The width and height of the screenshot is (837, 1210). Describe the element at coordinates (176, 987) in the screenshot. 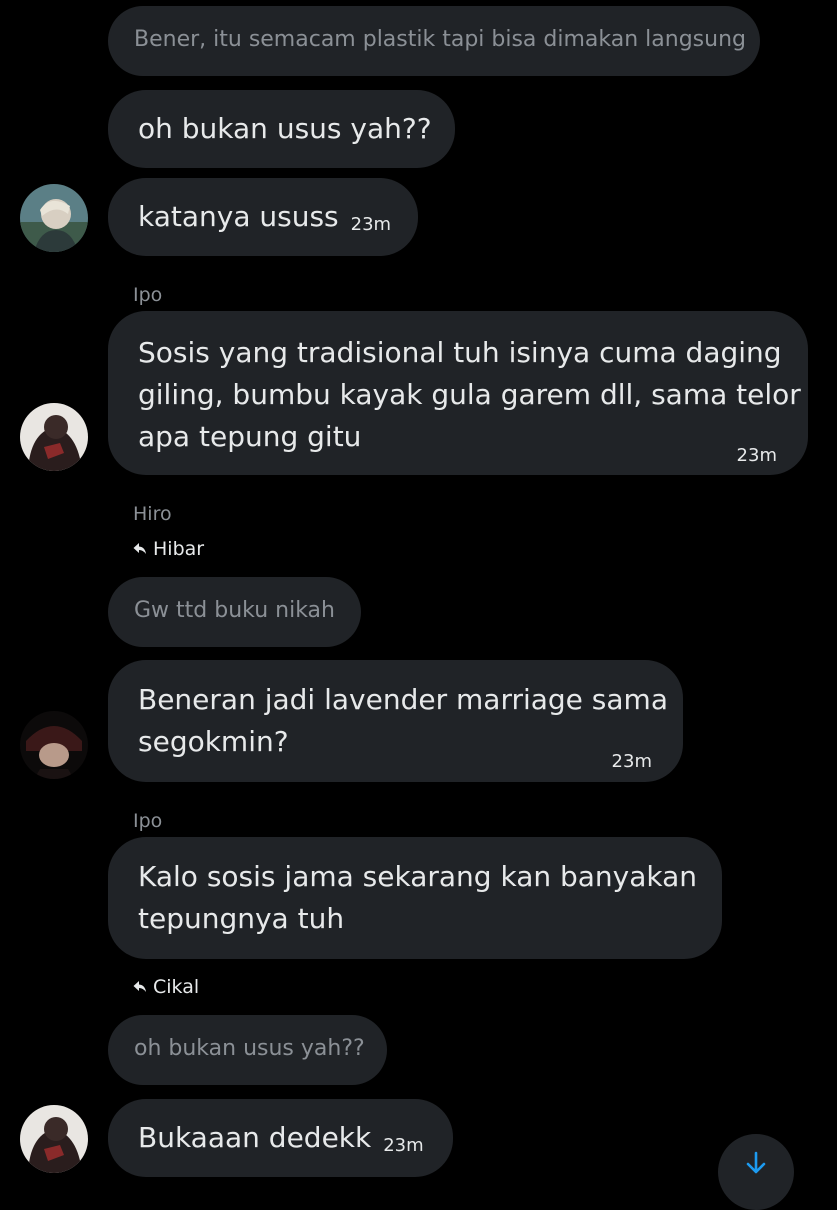

I see `reply-to-name: Cikal` at that location.